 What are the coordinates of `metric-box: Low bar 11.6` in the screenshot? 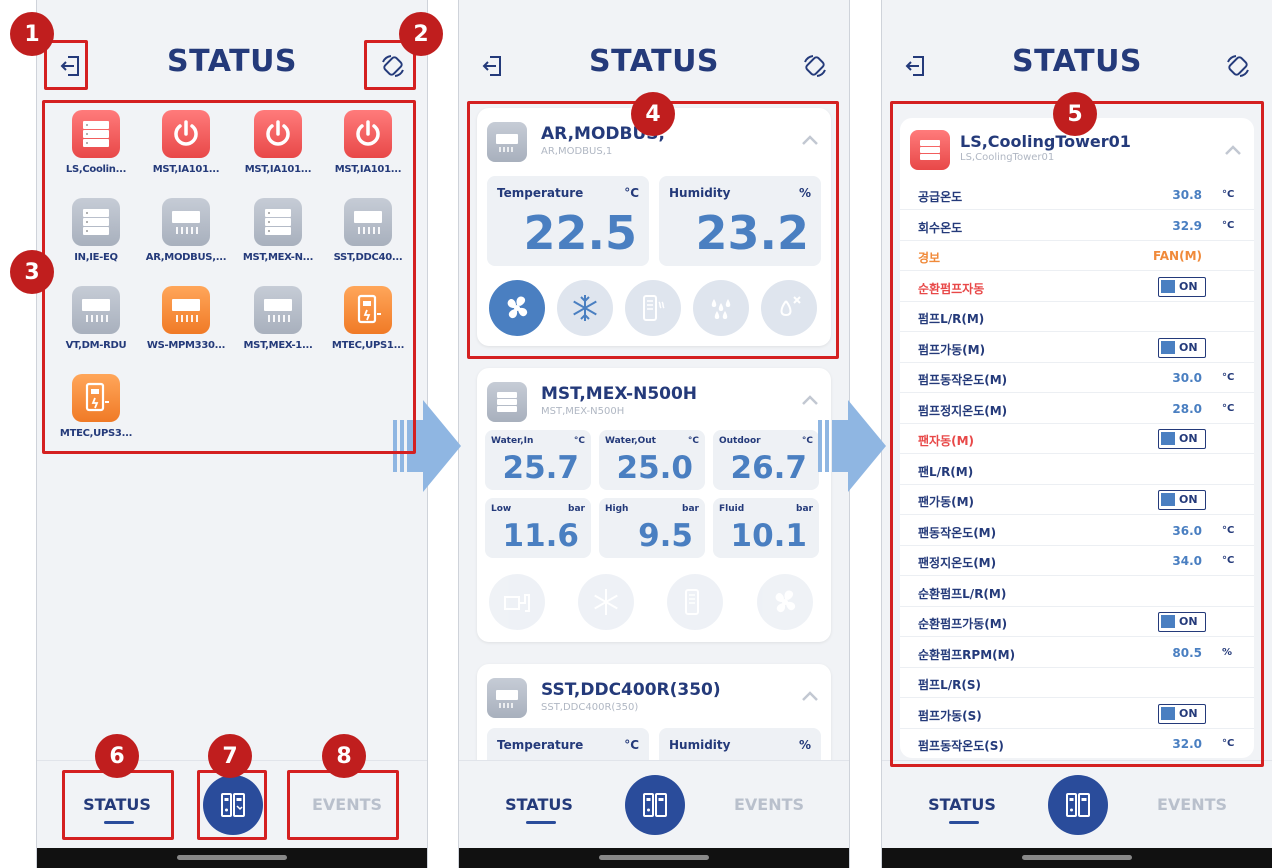 It's located at (538, 528).